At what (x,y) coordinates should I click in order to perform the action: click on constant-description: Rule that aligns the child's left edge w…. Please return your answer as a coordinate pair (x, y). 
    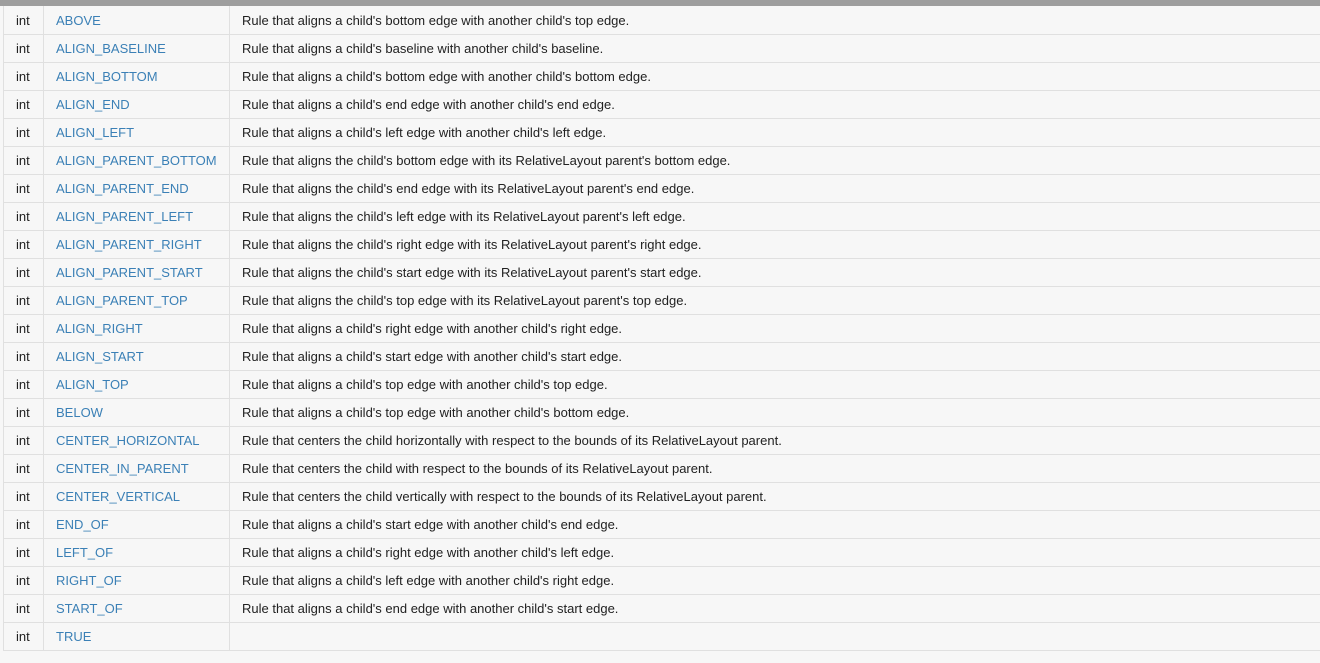
    Looking at the image, I should click on (464, 216).